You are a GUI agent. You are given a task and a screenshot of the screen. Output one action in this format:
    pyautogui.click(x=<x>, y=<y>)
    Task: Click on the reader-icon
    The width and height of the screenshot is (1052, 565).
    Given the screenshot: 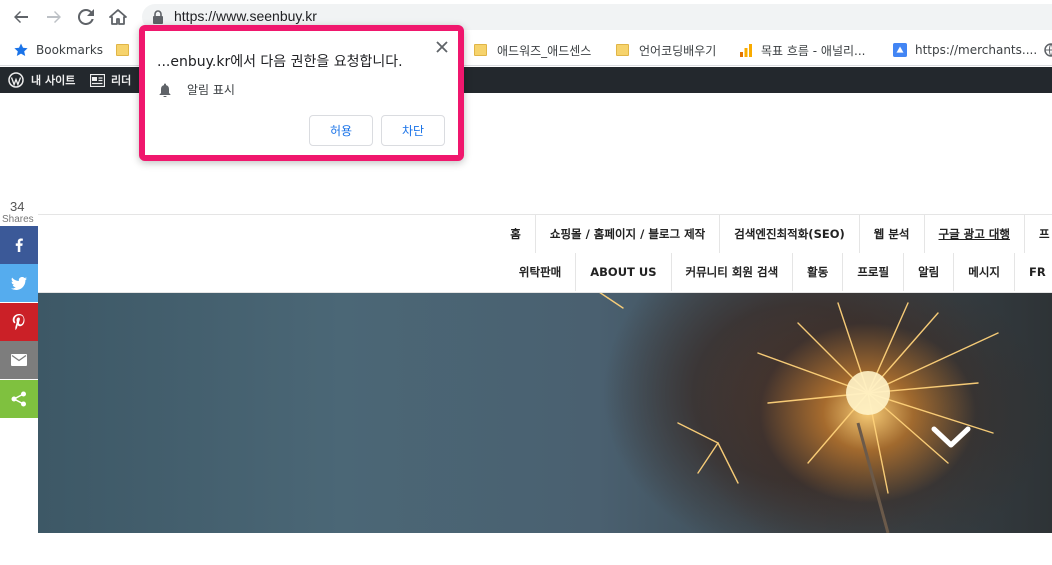 What is the action you would take?
    pyautogui.click(x=97, y=80)
    